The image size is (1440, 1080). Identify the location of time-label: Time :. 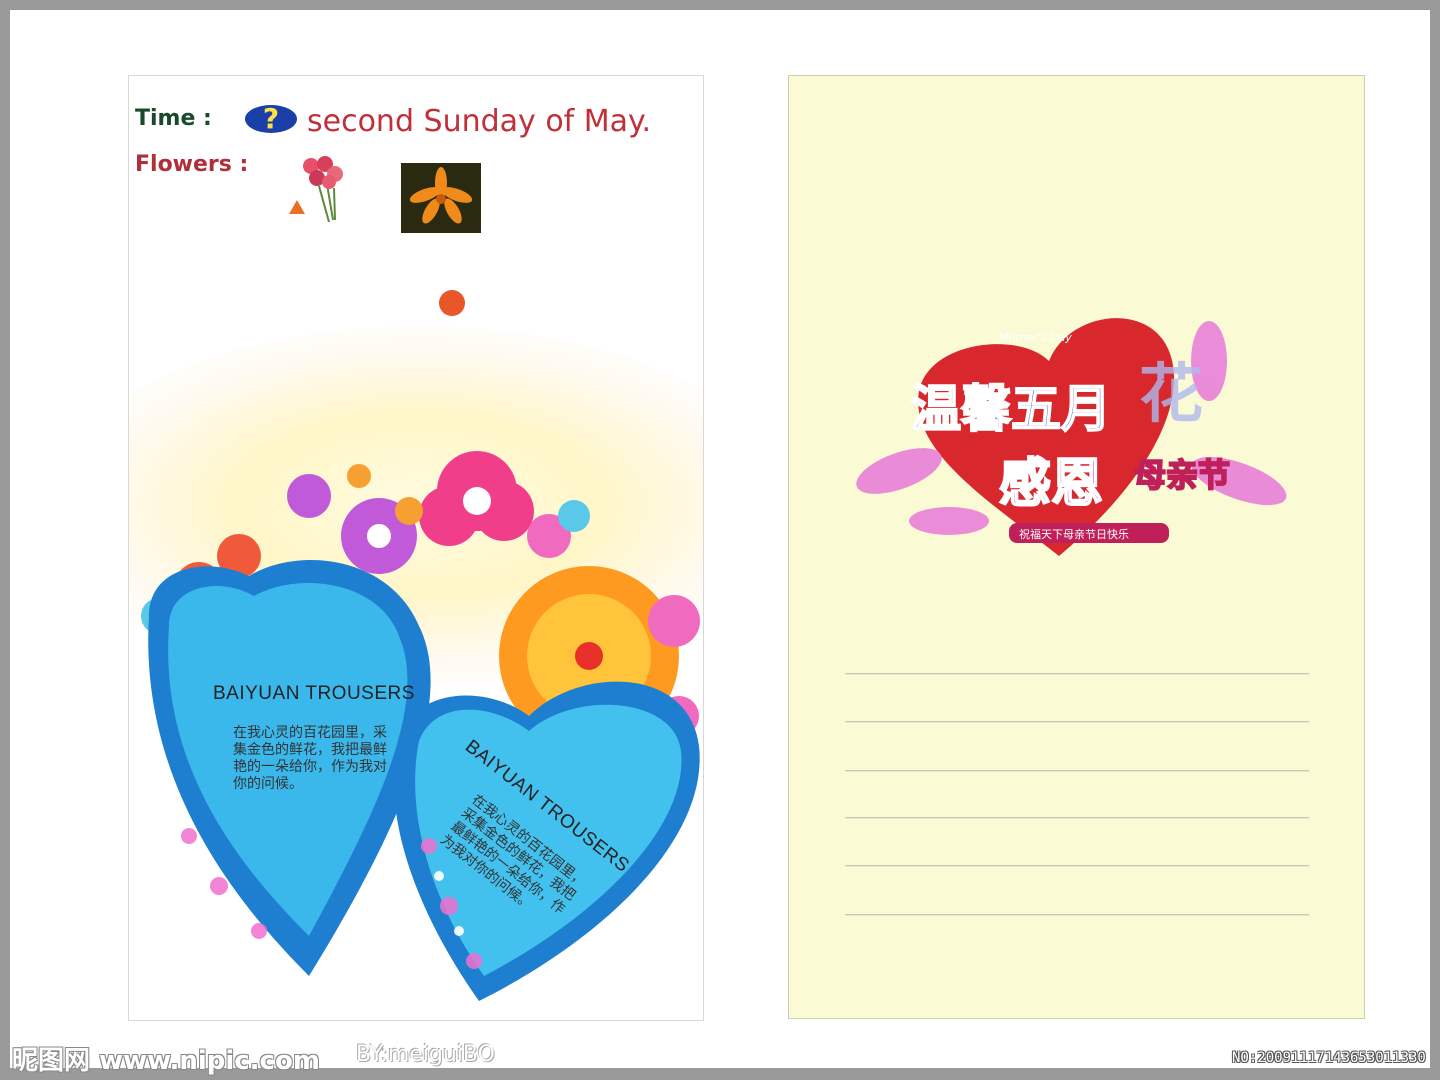
(173, 118).